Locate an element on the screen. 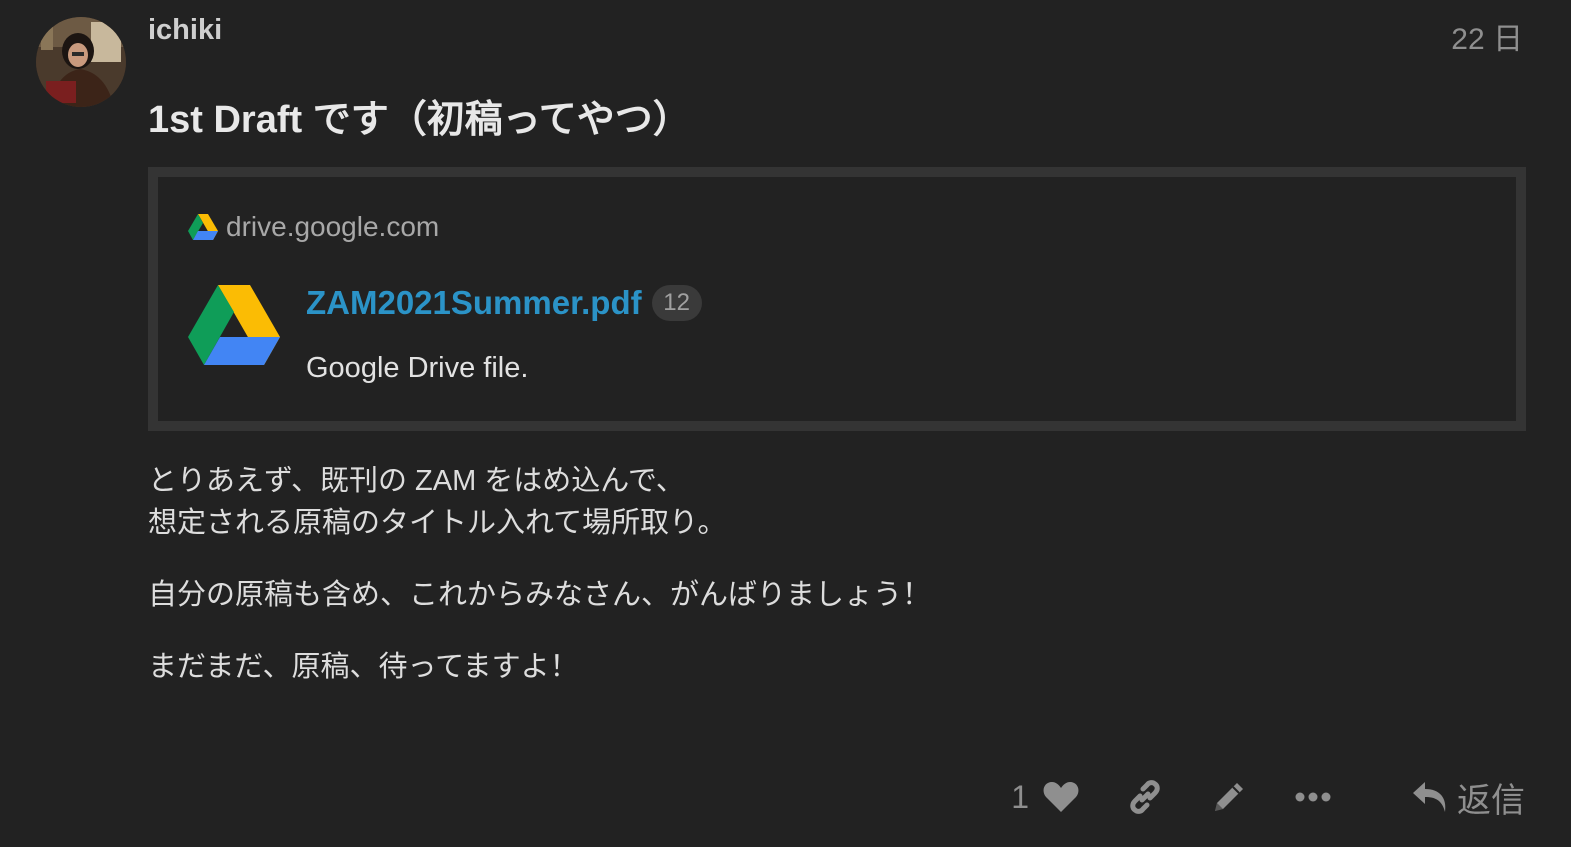 The width and height of the screenshot is (1571, 847). username: ichiki is located at coordinates (185, 30).